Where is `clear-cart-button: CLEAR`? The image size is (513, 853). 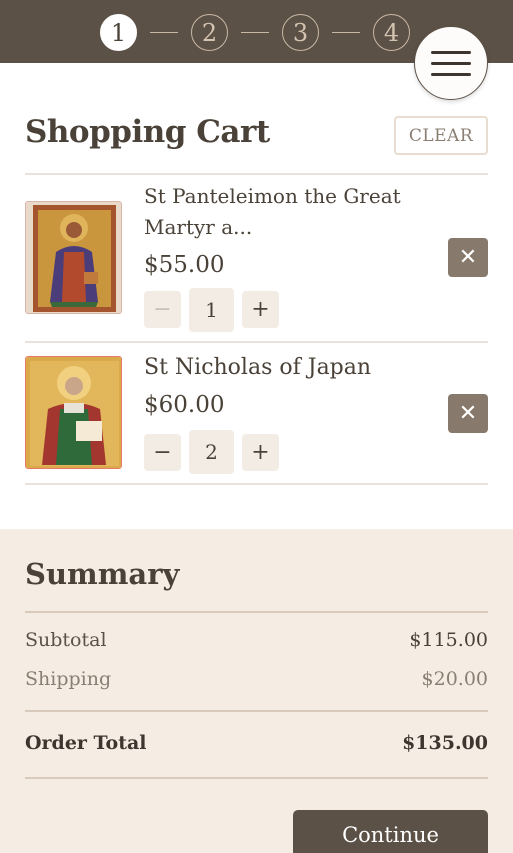
clear-cart-button: CLEAR is located at coordinates (441, 135).